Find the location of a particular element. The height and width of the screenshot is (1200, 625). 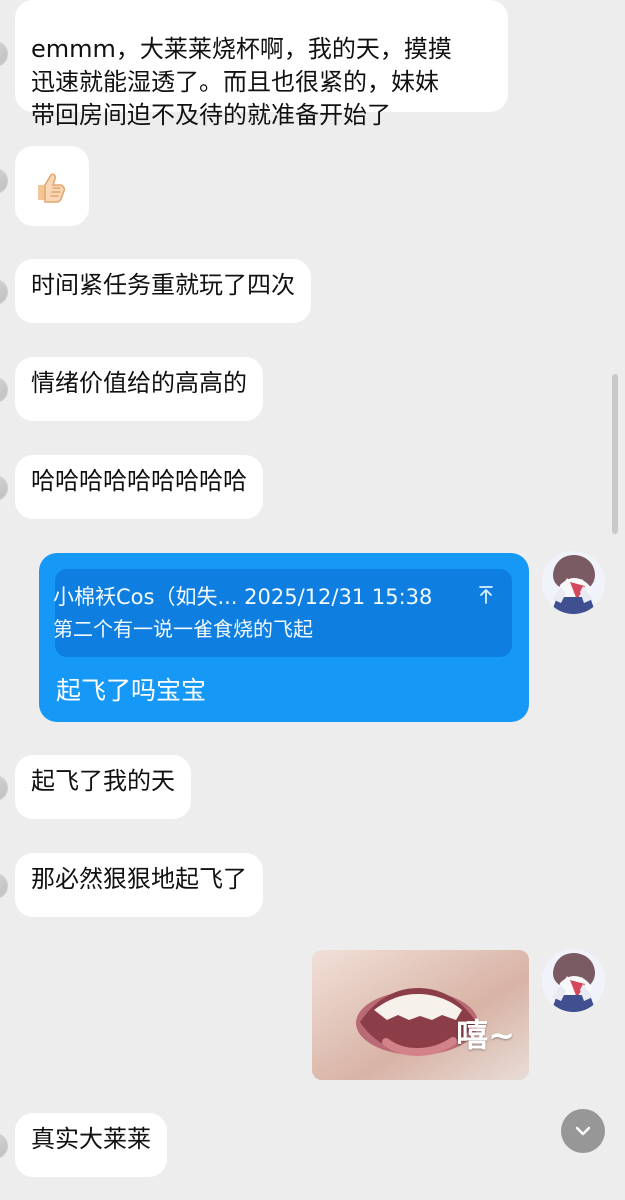

reply-text: 起飞了吗宝宝 is located at coordinates (131, 690).